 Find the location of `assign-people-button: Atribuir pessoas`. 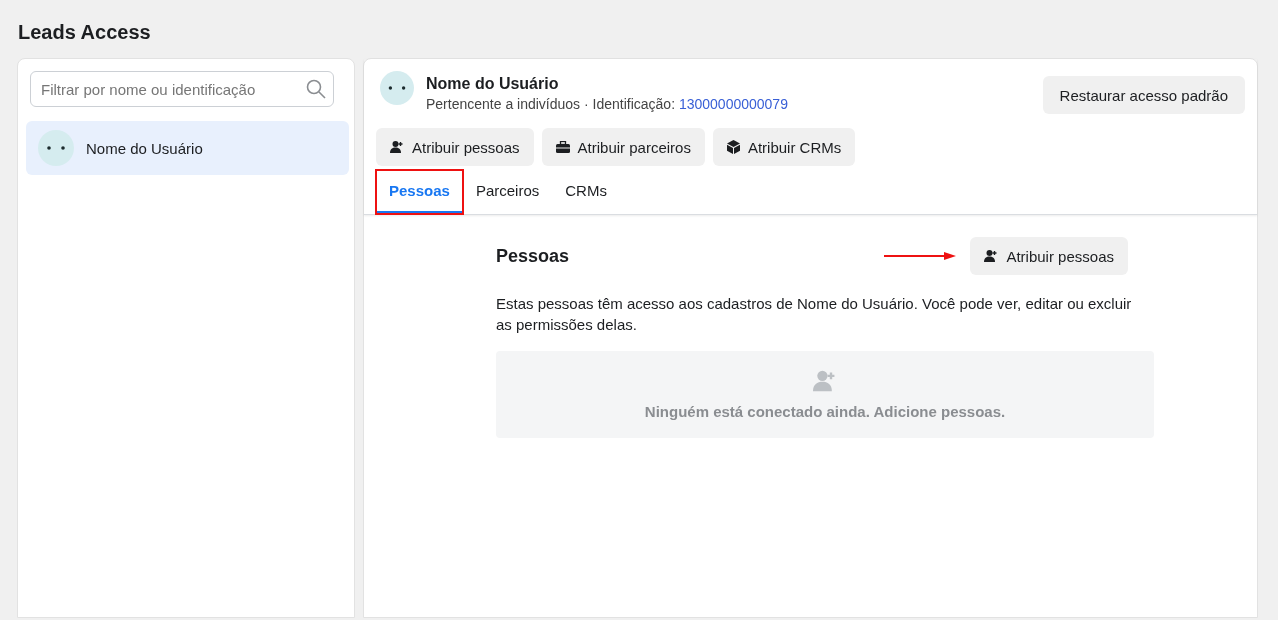

assign-people-button: Atribuir pessoas is located at coordinates (1049, 256).